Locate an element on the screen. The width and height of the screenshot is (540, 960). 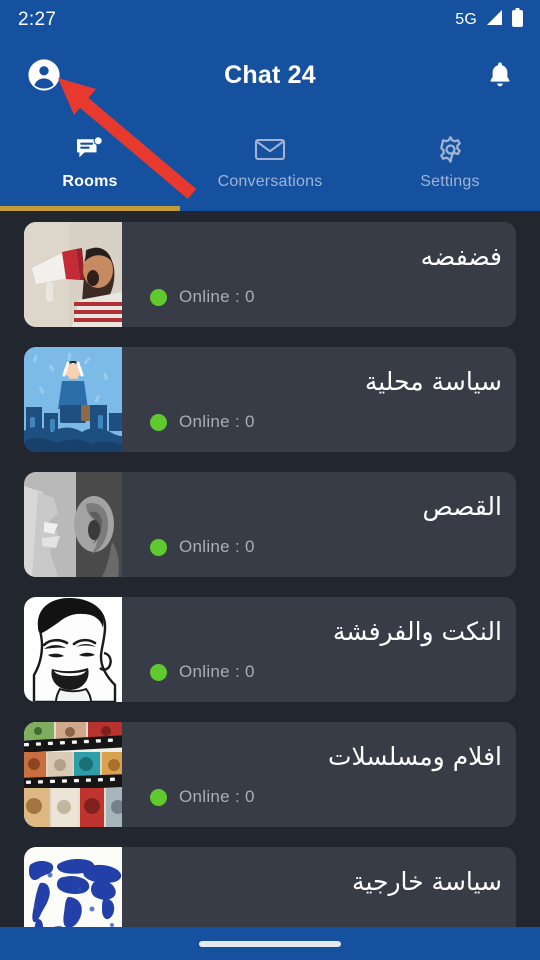
room-card: فضفضه Online : 0 is located at coordinates (270, 274).